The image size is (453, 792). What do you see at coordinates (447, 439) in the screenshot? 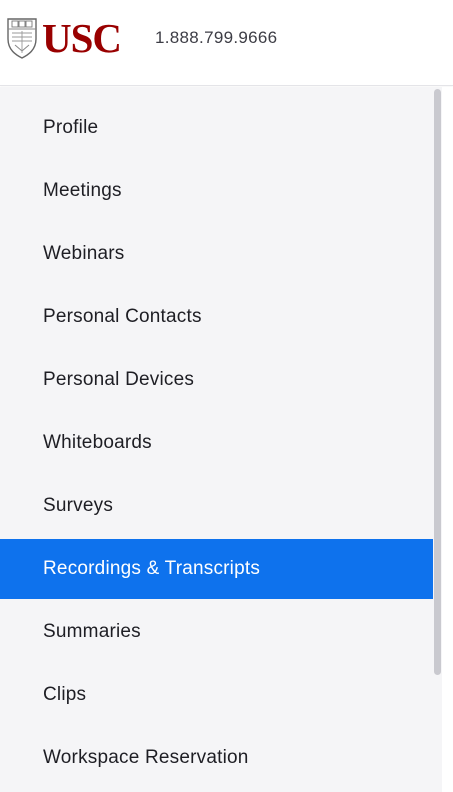
I see `content-edge` at bounding box center [447, 439].